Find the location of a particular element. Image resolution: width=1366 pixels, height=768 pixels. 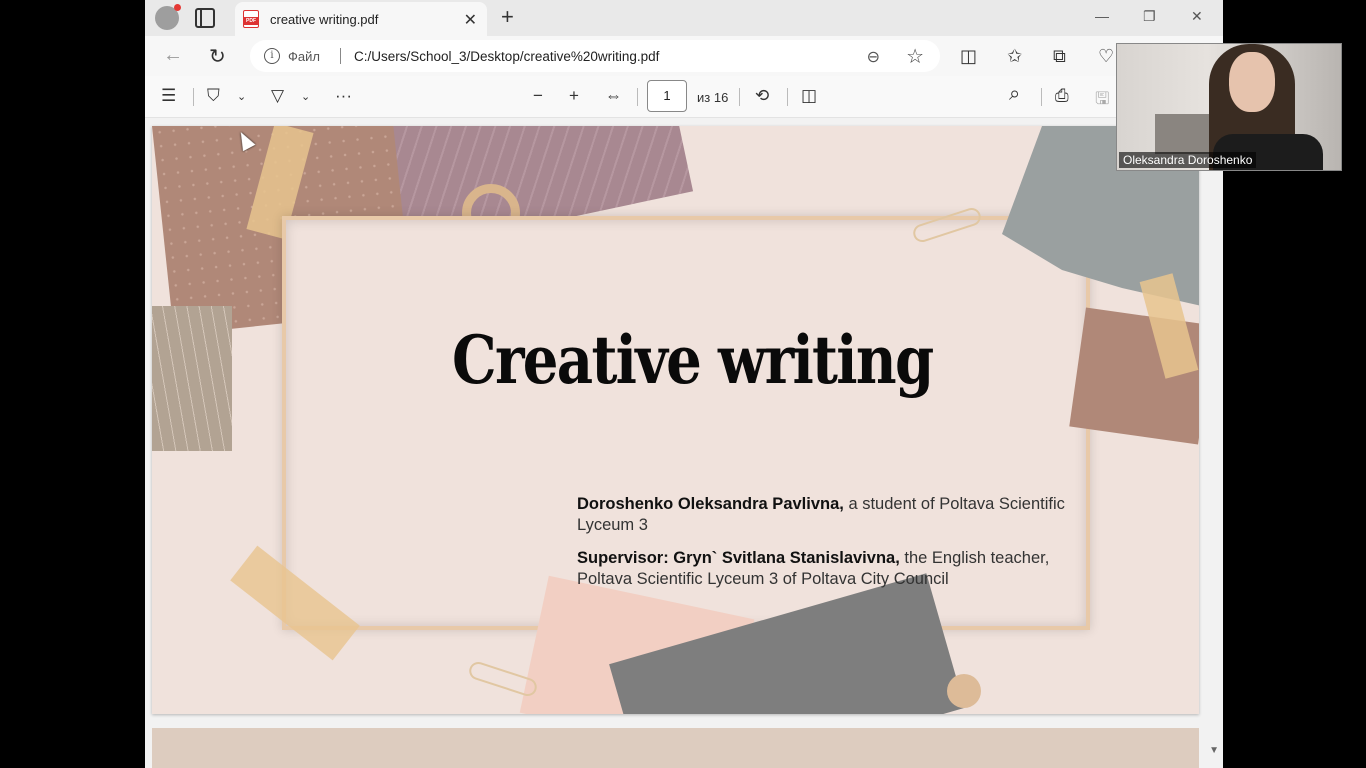

pin-decoration is located at coordinates (964, 691).